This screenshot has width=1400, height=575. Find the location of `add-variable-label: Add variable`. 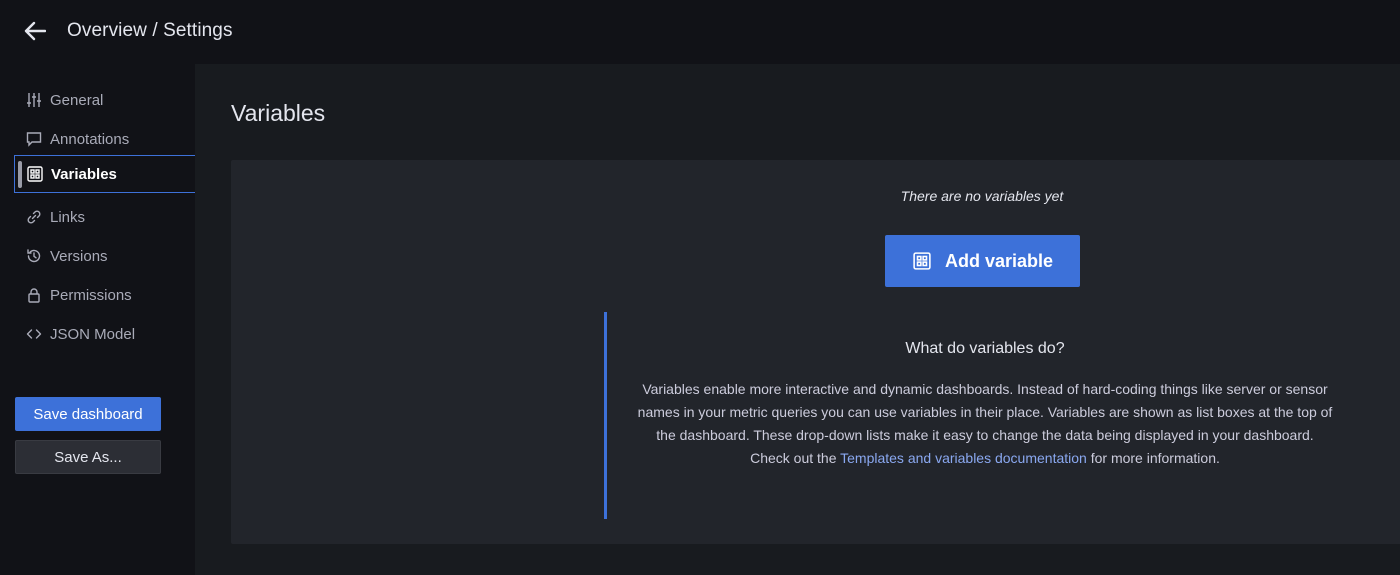

add-variable-label: Add variable is located at coordinates (999, 260).